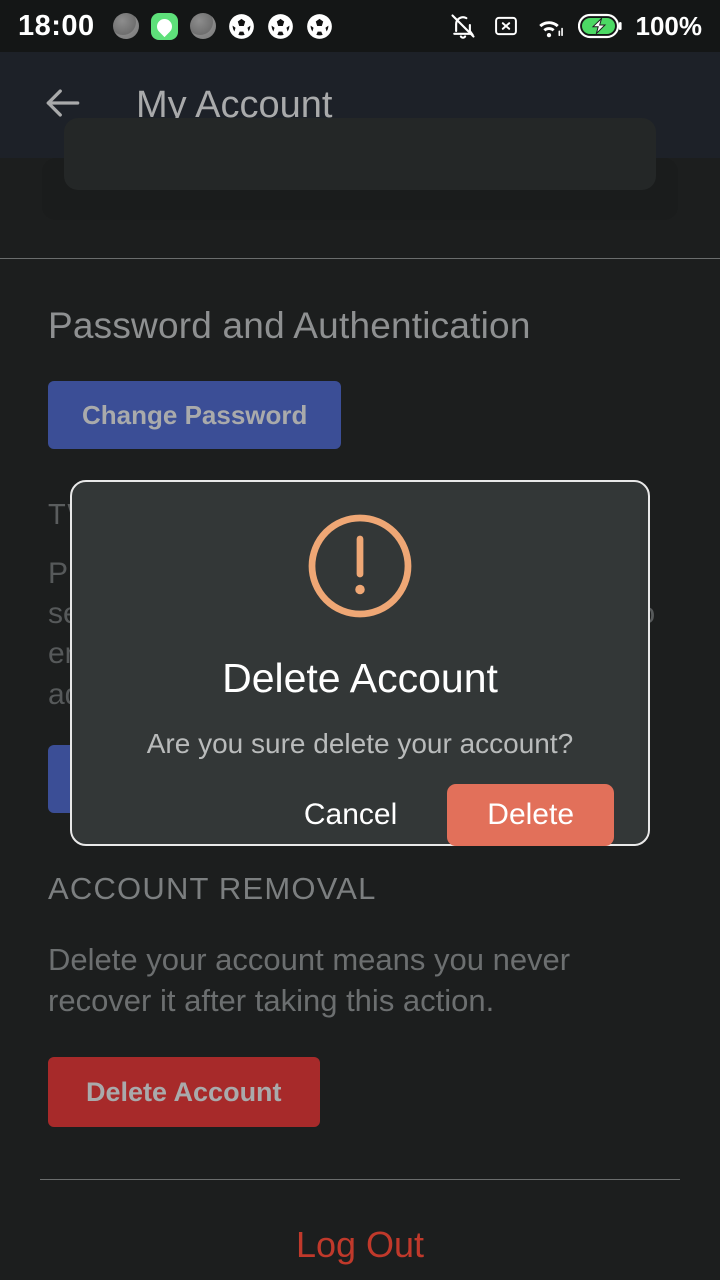 This screenshot has width=720, height=1280. I want to click on status-bar: 18:00 100%, so click(360, 26).